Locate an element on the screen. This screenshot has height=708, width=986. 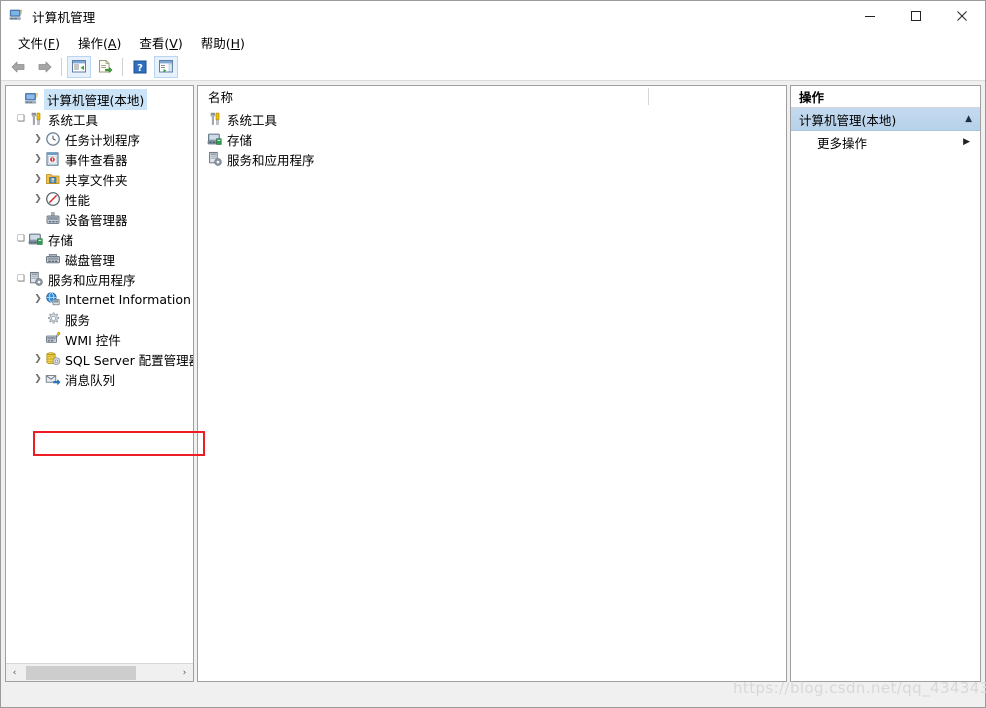
tree-item-label: 消息队列 is located at coordinates (90, 380).